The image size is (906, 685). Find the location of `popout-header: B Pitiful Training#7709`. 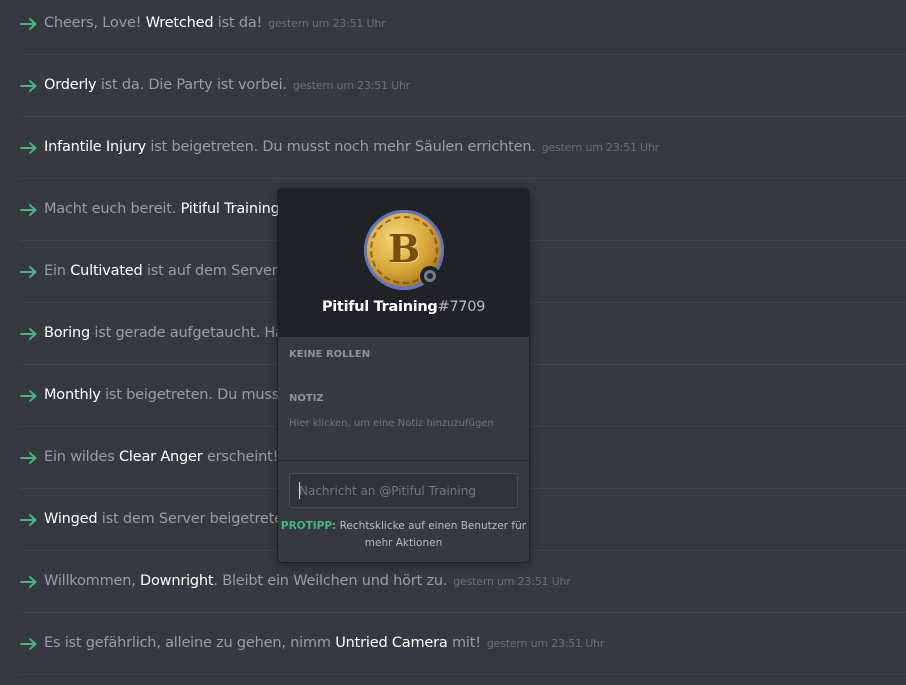

popout-header: B Pitiful Training#7709 is located at coordinates (403, 263).